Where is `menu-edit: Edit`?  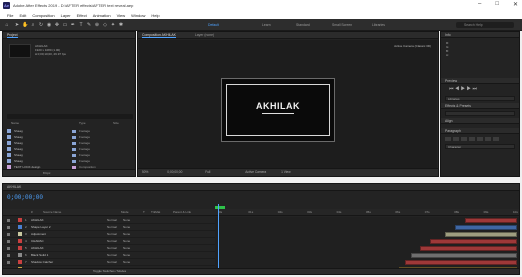 menu-edit: Edit is located at coordinates (22, 15).